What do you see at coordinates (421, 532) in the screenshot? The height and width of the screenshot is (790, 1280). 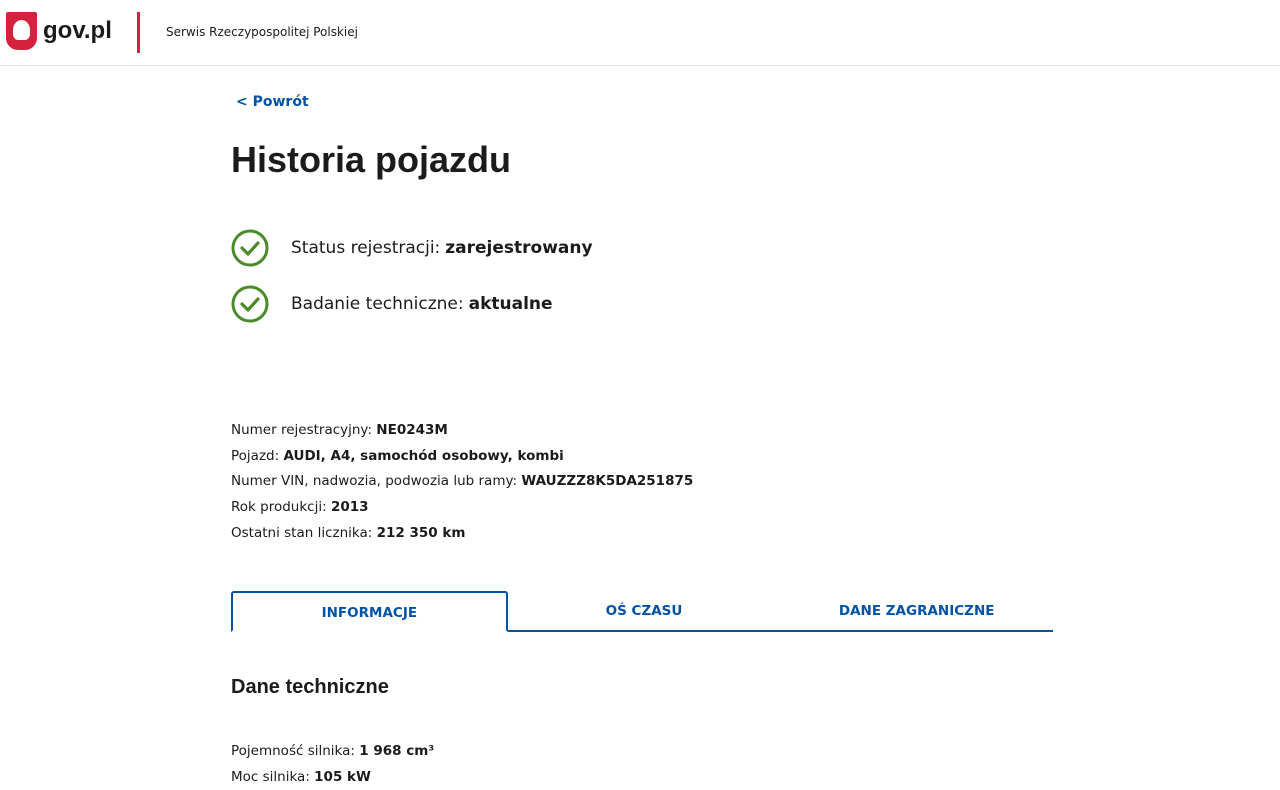 I see `info-value: 212 350 km` at bounding box center [421, 532].